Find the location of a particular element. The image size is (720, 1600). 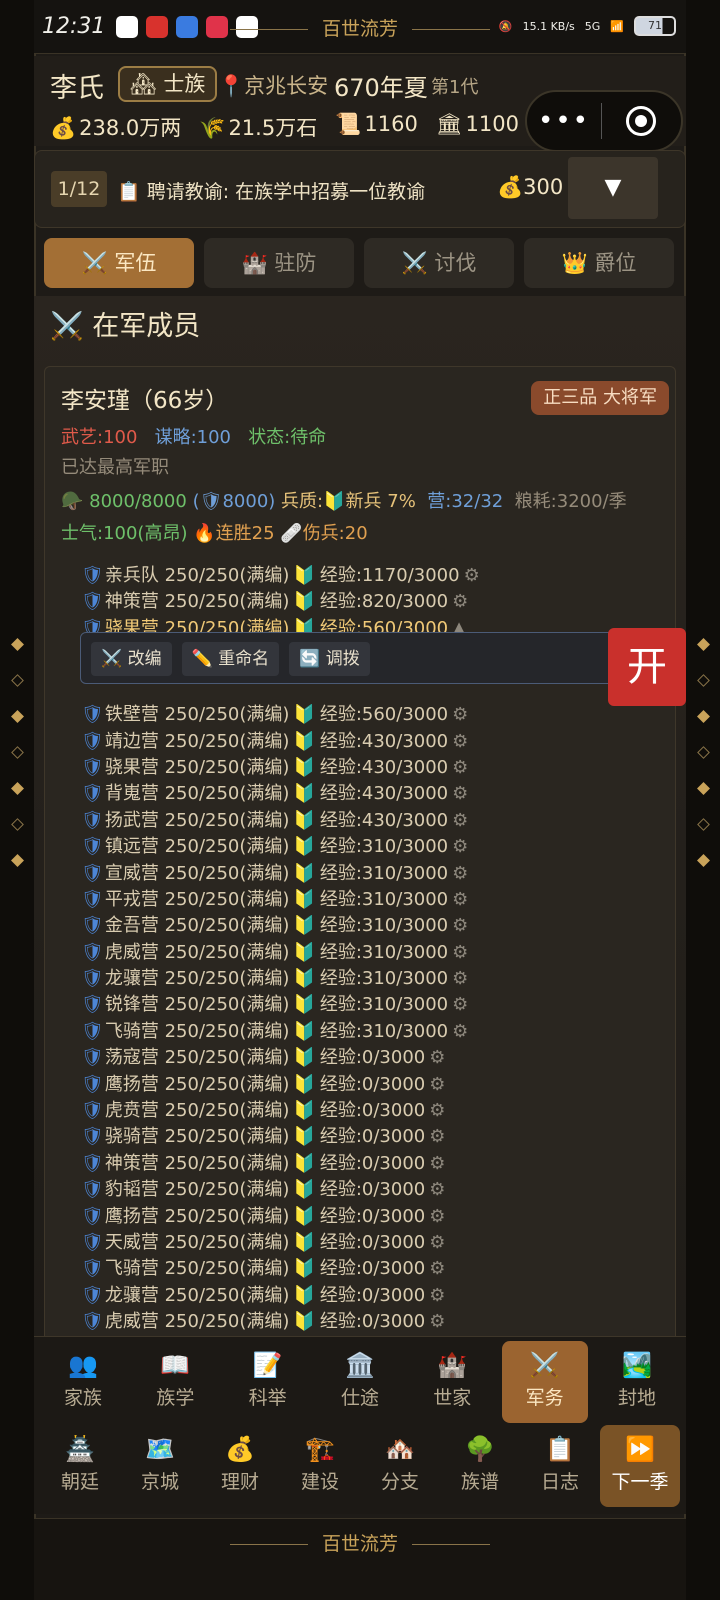

tab-nobility: 👑 爵位 is located at coordinates (599, 263).